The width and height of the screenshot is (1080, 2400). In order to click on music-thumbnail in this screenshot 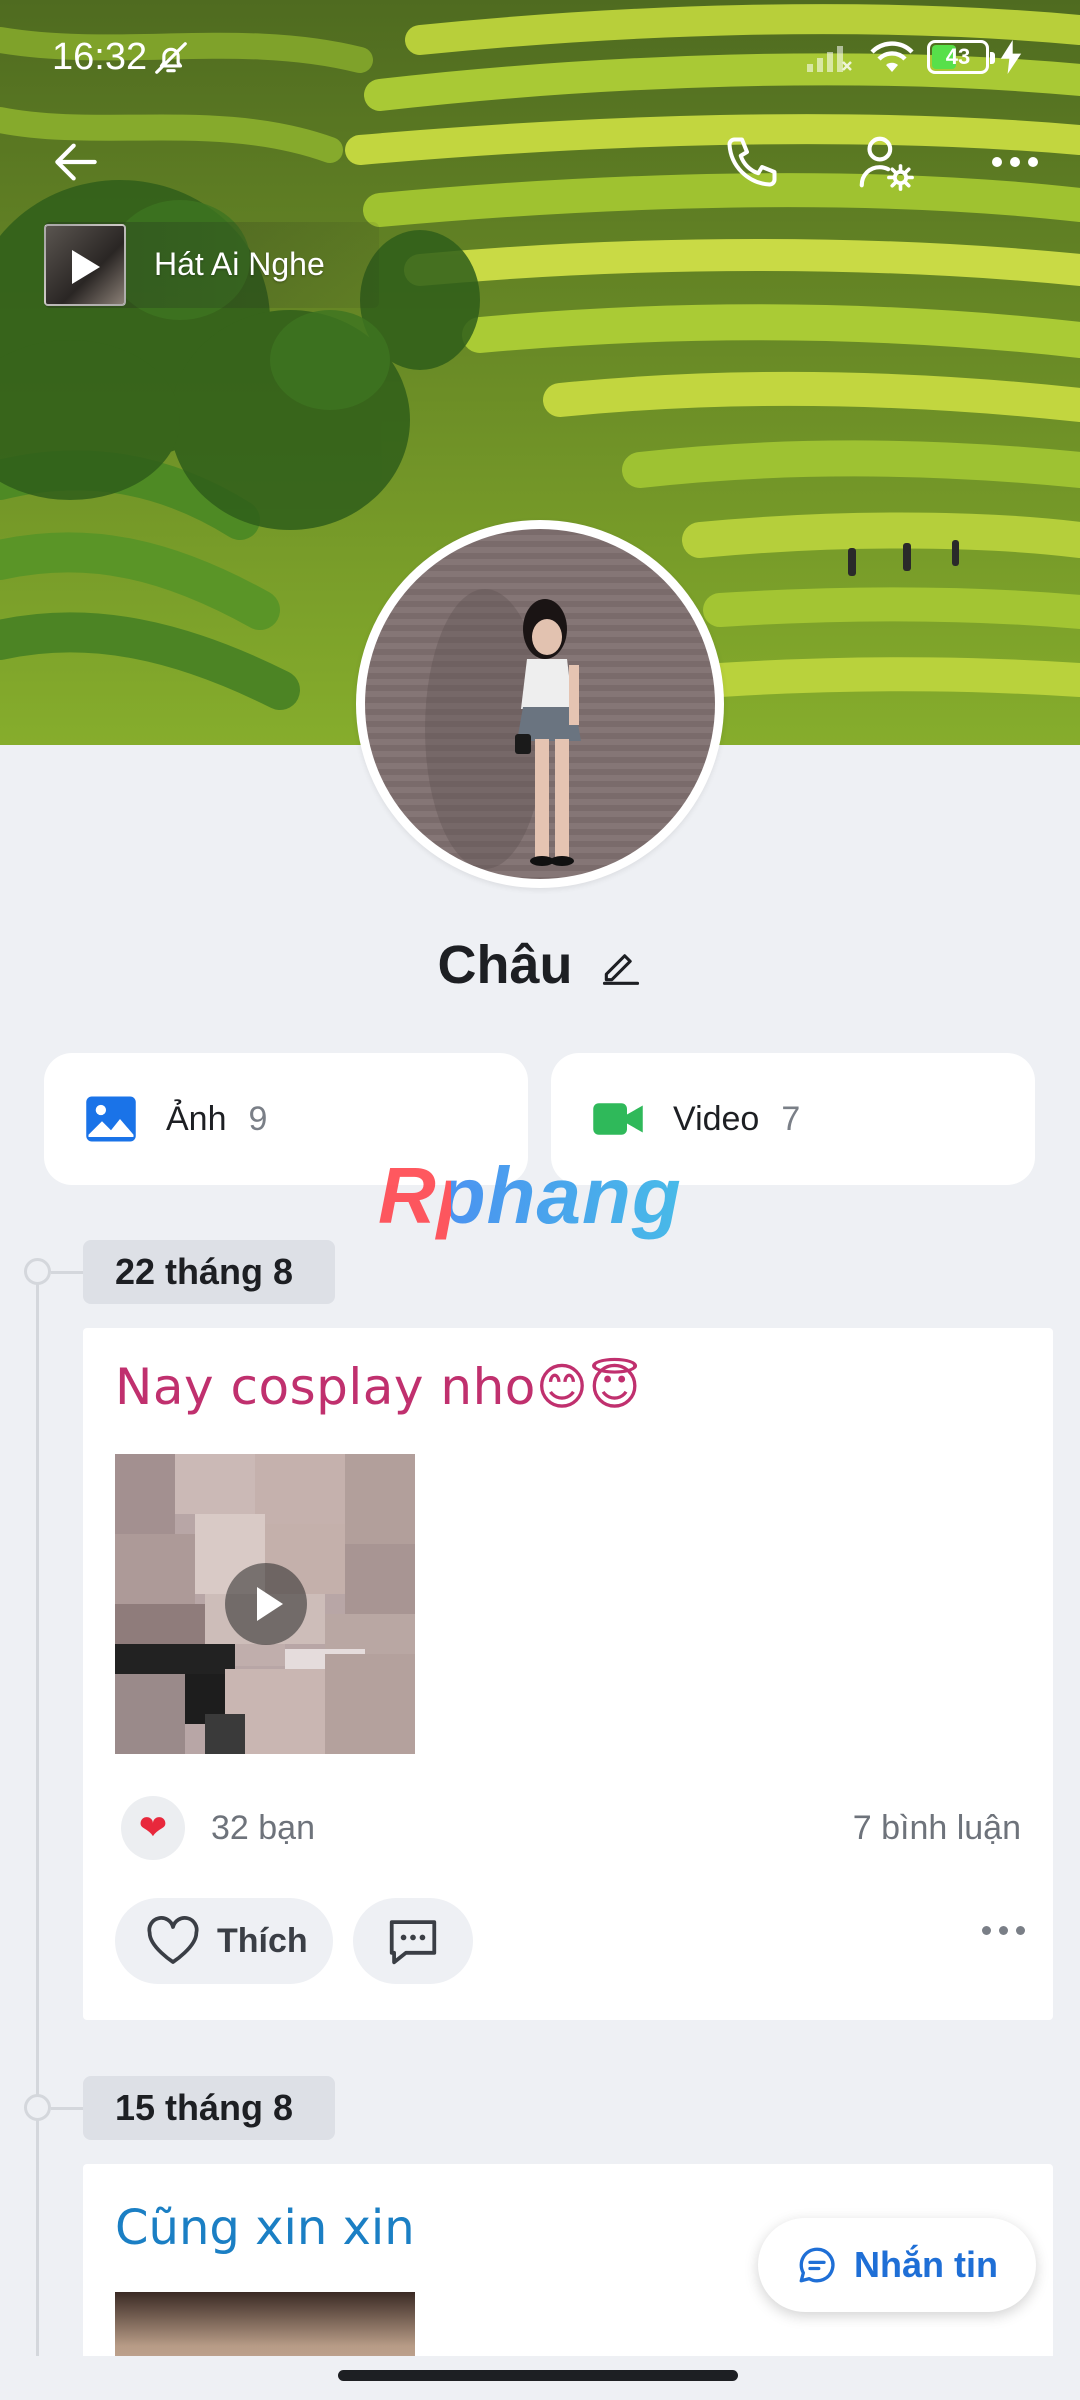, I will do `click(85, 265)`.